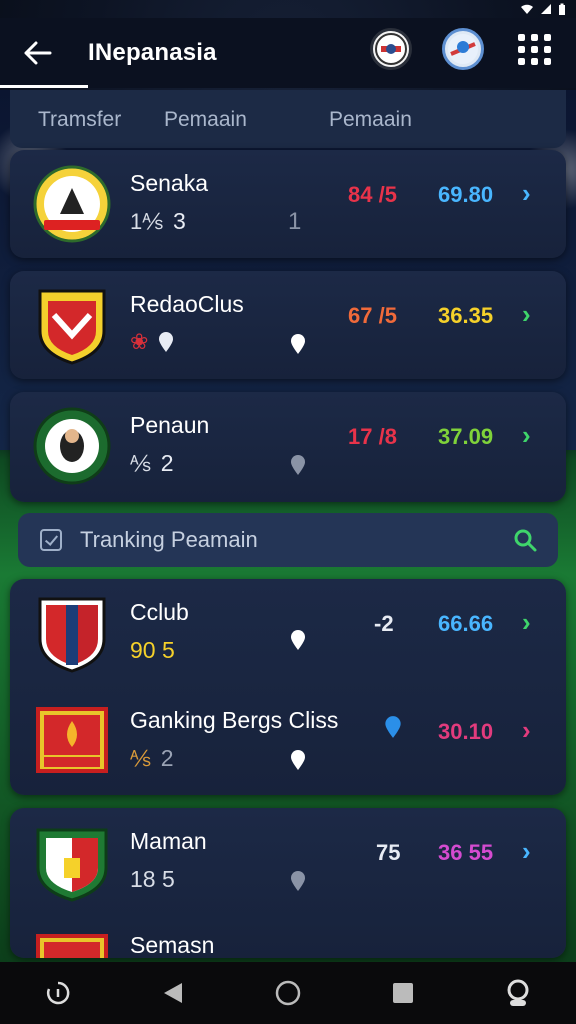 The width and height of the screenshot is (576, 1024). What do you see at coordinates (187, 304) in the screenshot?
I see `club-name: RedaoClus` at bounding box center [187, 304].